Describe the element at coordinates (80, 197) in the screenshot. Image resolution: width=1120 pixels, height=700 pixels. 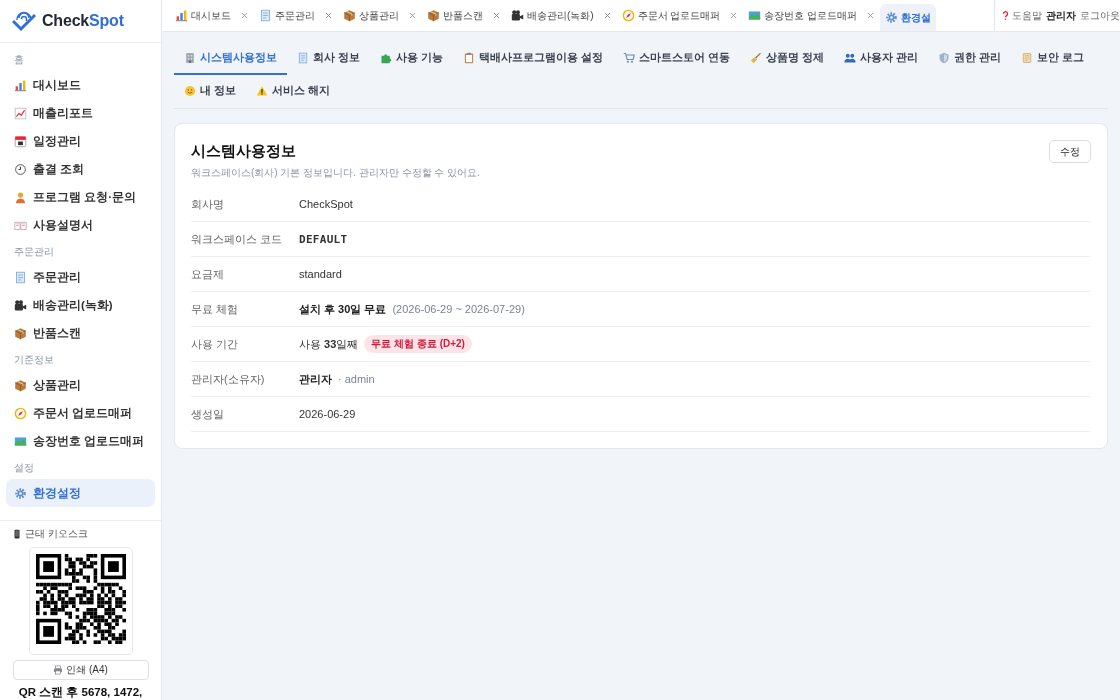
I see `sidebar-item: 프로그램 요청·문의` at that location.